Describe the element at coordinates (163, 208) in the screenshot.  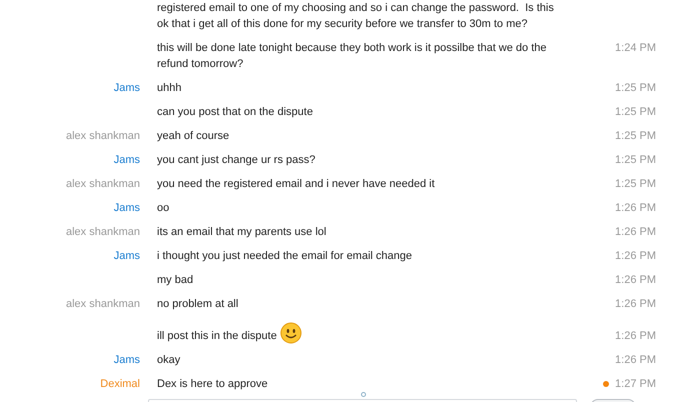
I see `message-text: oo` at that location.